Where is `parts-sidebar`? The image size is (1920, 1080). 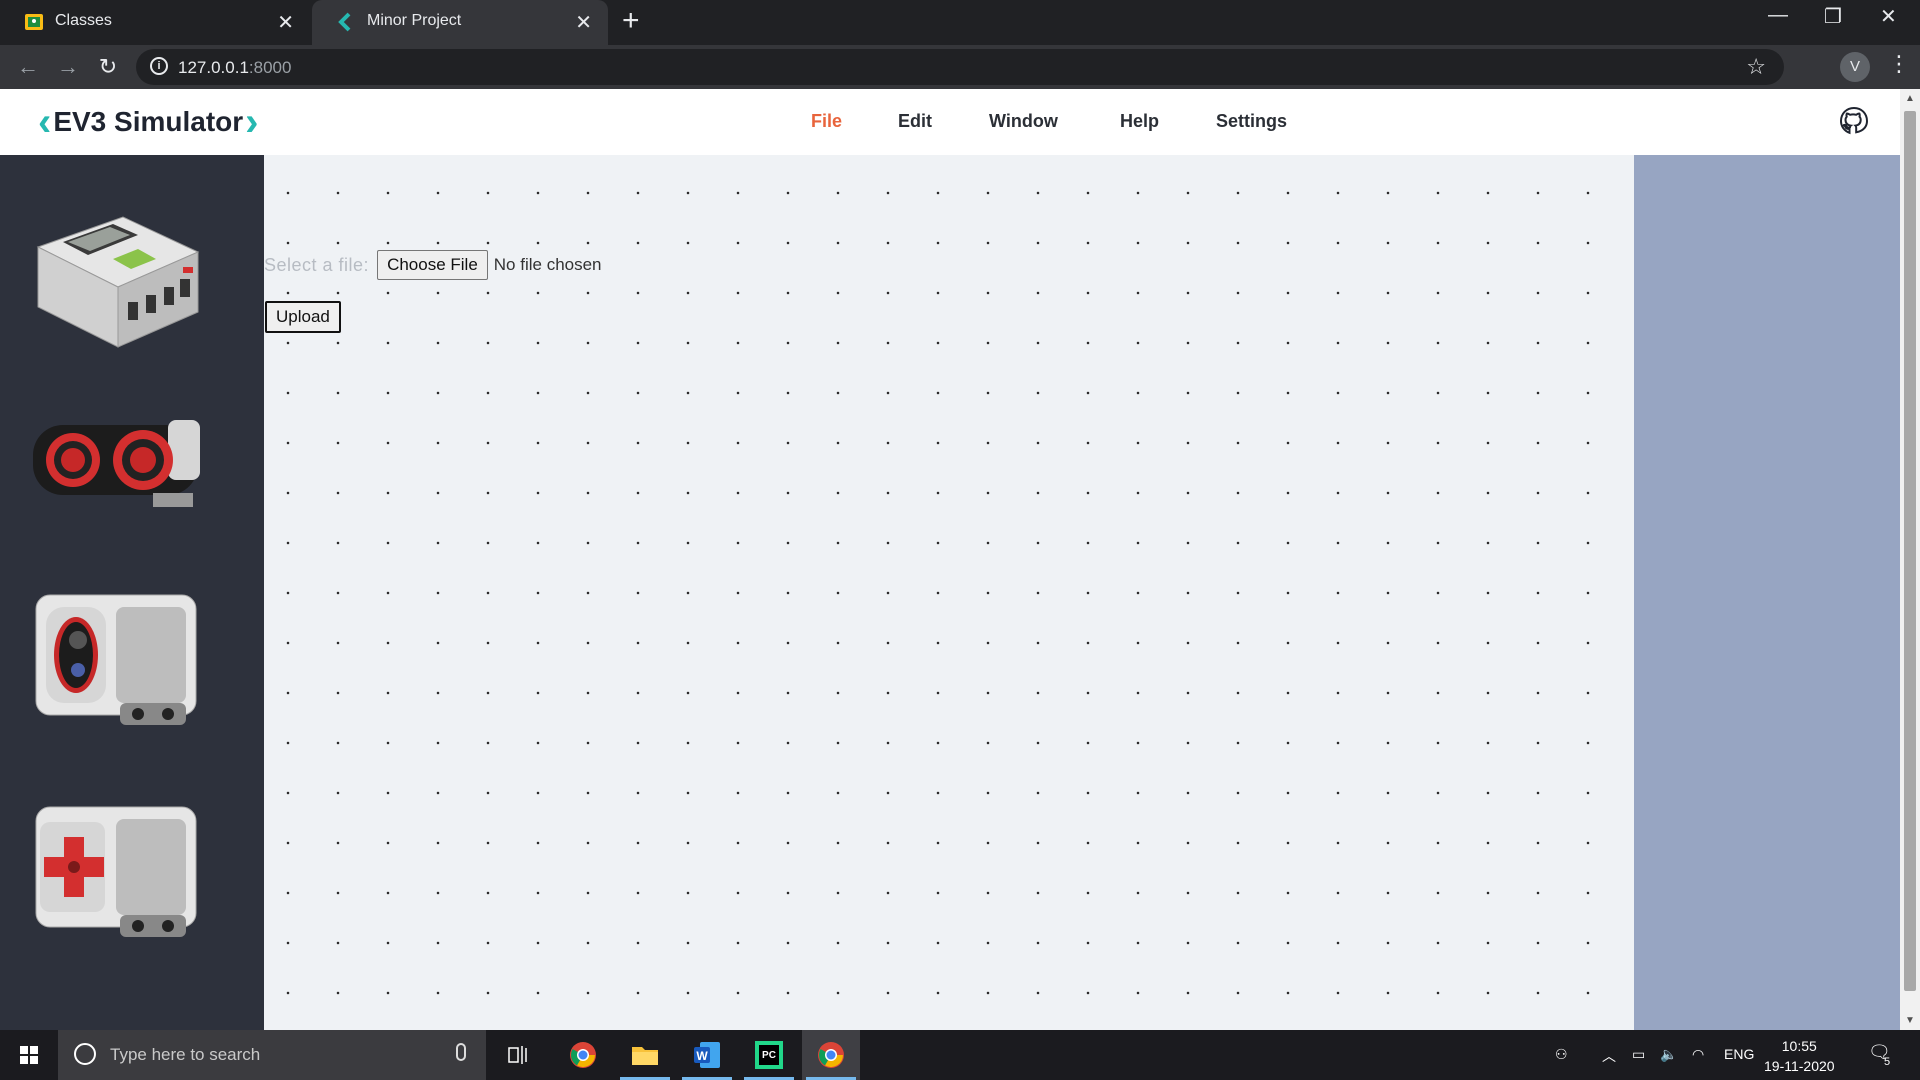 parts-sidebar is located at coordinates (132, 592).